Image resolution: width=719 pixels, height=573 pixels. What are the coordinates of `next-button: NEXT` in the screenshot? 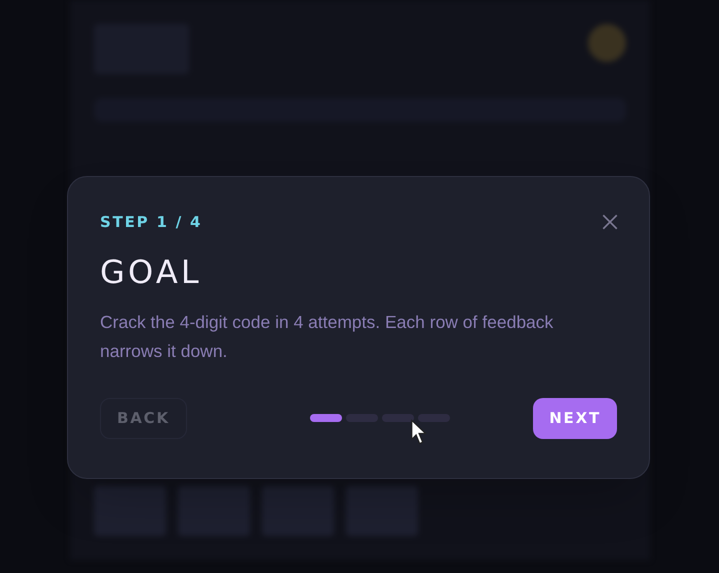 It's located at (575, 418).